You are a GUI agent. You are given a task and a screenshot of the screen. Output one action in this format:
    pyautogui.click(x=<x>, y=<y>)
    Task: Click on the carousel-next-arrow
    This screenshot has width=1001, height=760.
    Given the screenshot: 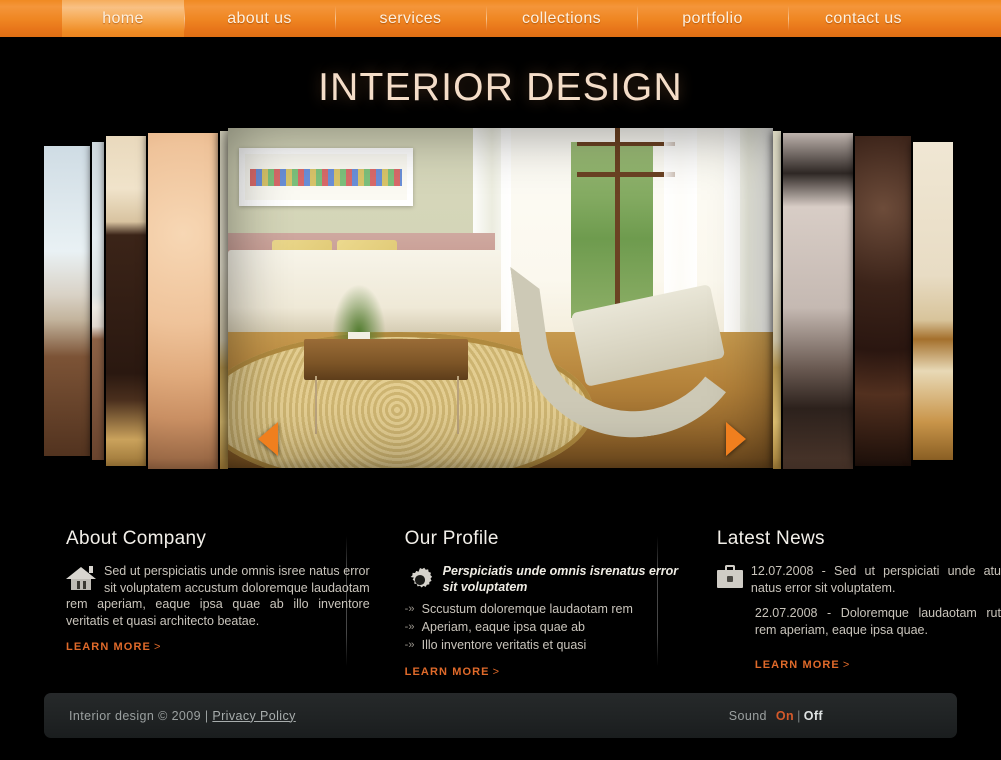 What is the action you would take?
    pyautogui.click(x=736, y=439)
    